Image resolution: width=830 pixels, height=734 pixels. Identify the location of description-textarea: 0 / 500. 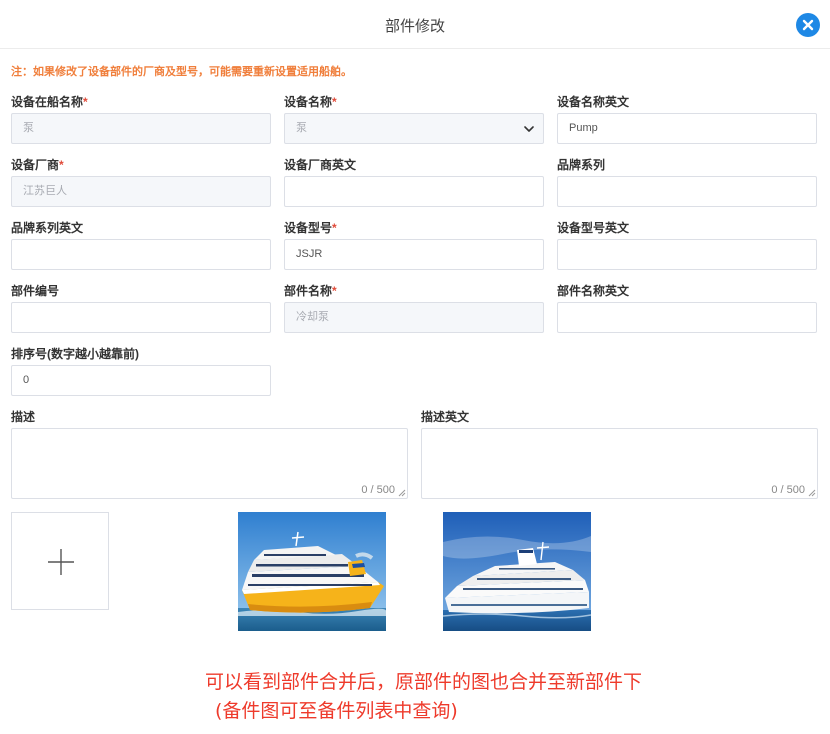
(209, 463).